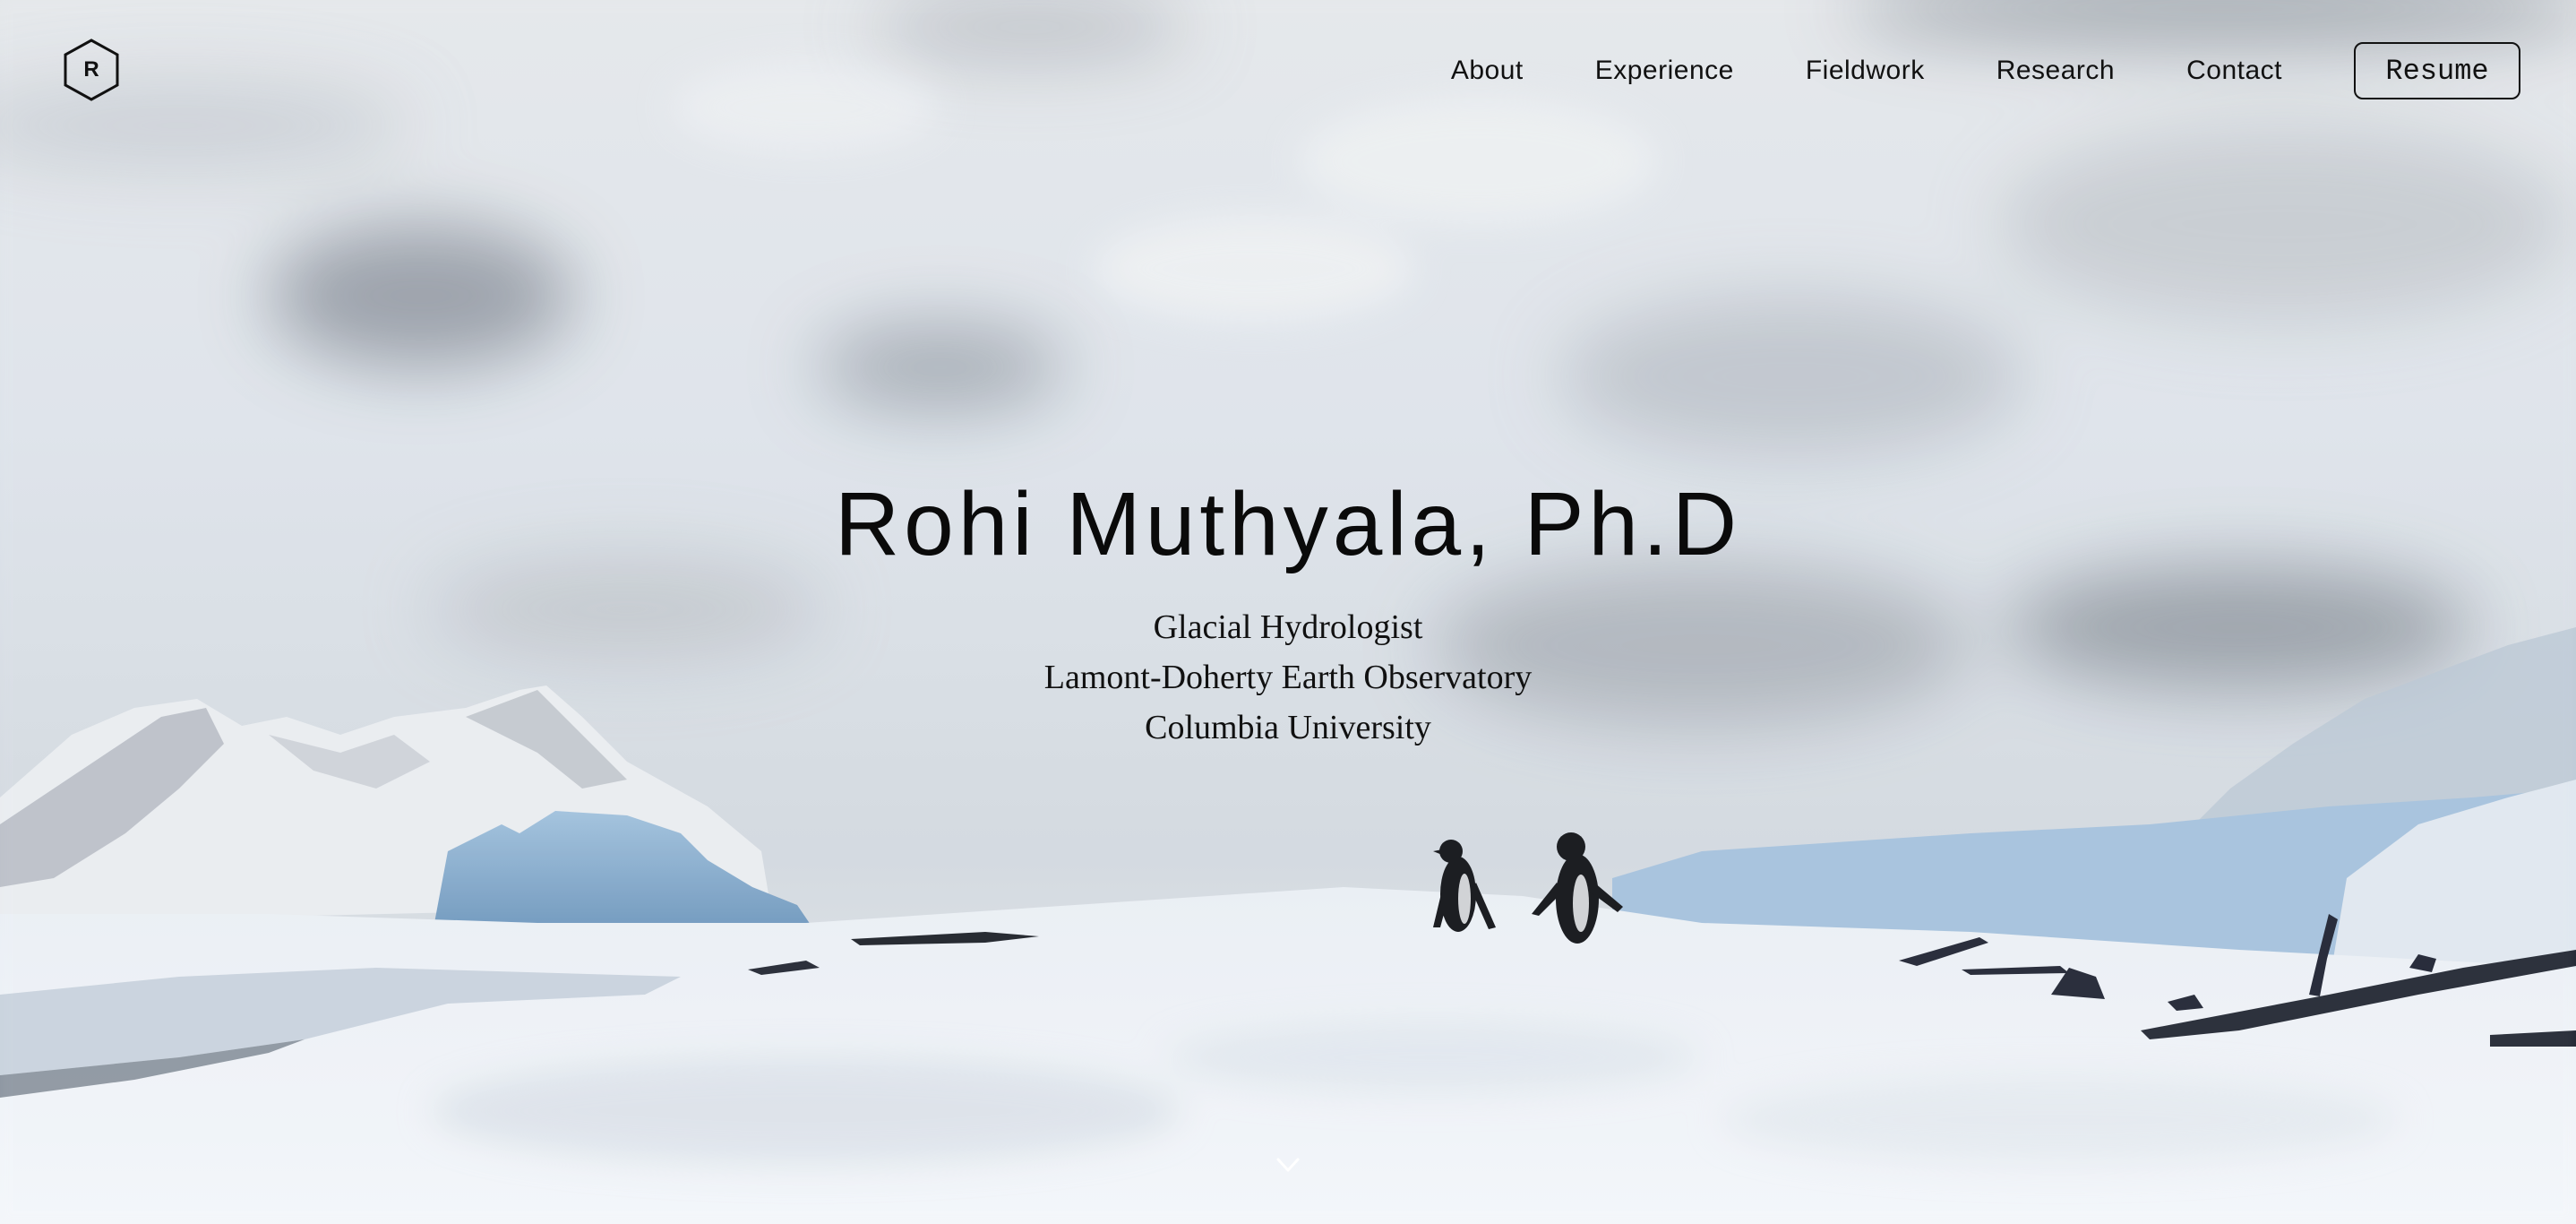 Image resolution: width=2576 pixels, height=1224 pixels. I want to click on nav-link-about: About, so click(1487, 71).